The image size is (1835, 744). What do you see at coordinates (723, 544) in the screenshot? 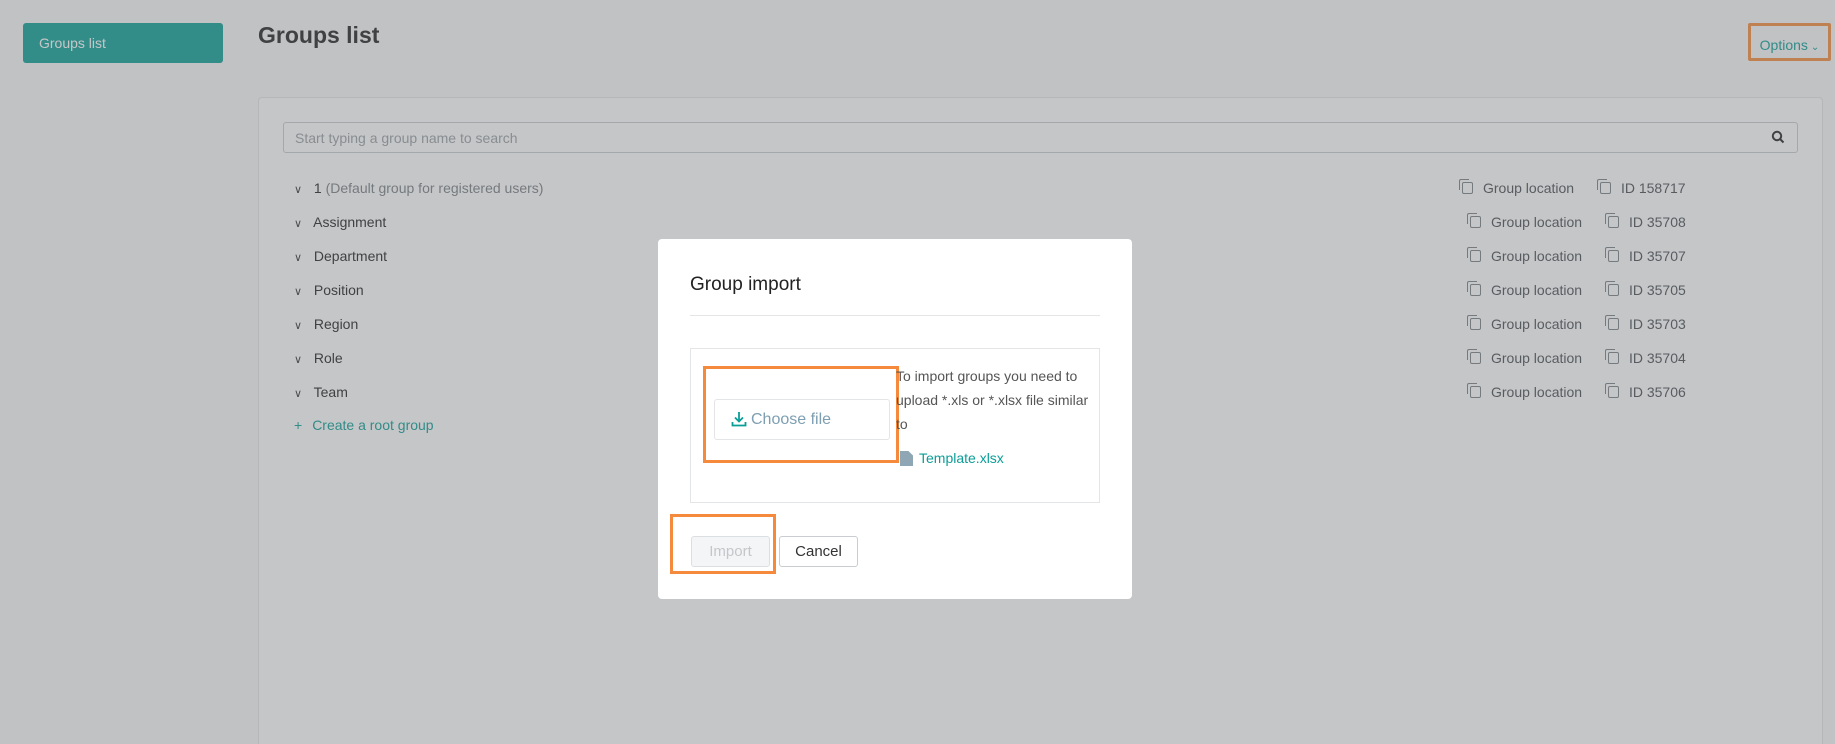
I see `import-highlight` at bounding box center [723, 544].